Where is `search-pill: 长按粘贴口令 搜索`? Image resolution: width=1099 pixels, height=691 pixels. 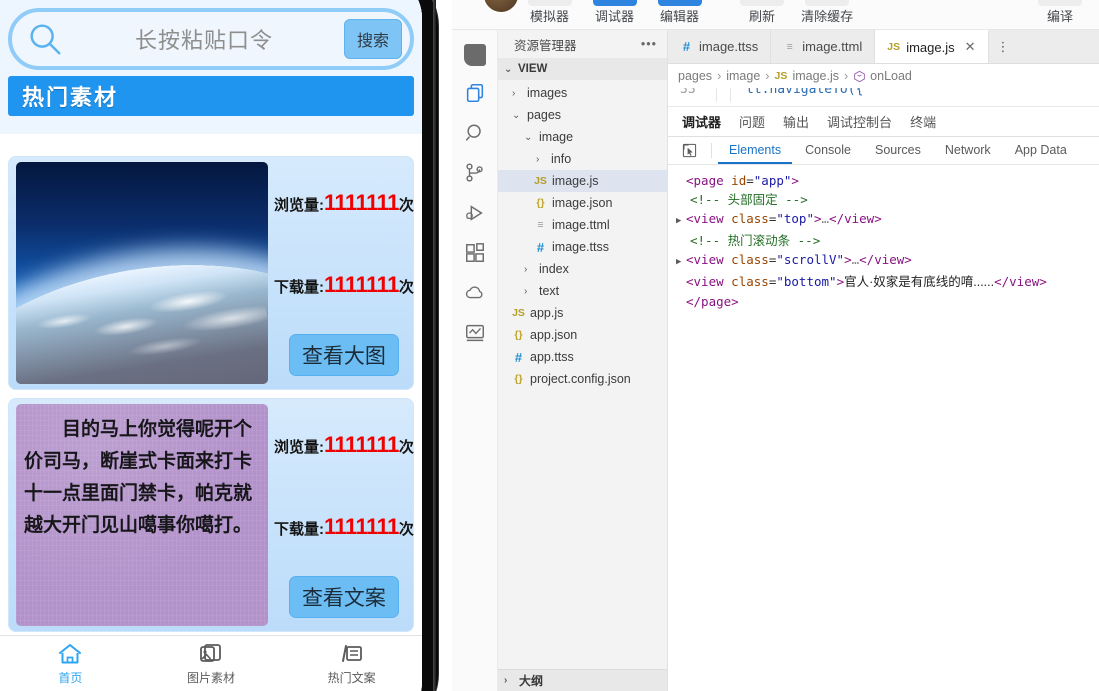
search-pill: 长按粘贴口令 搜索 is located at coordinates (211, 39).